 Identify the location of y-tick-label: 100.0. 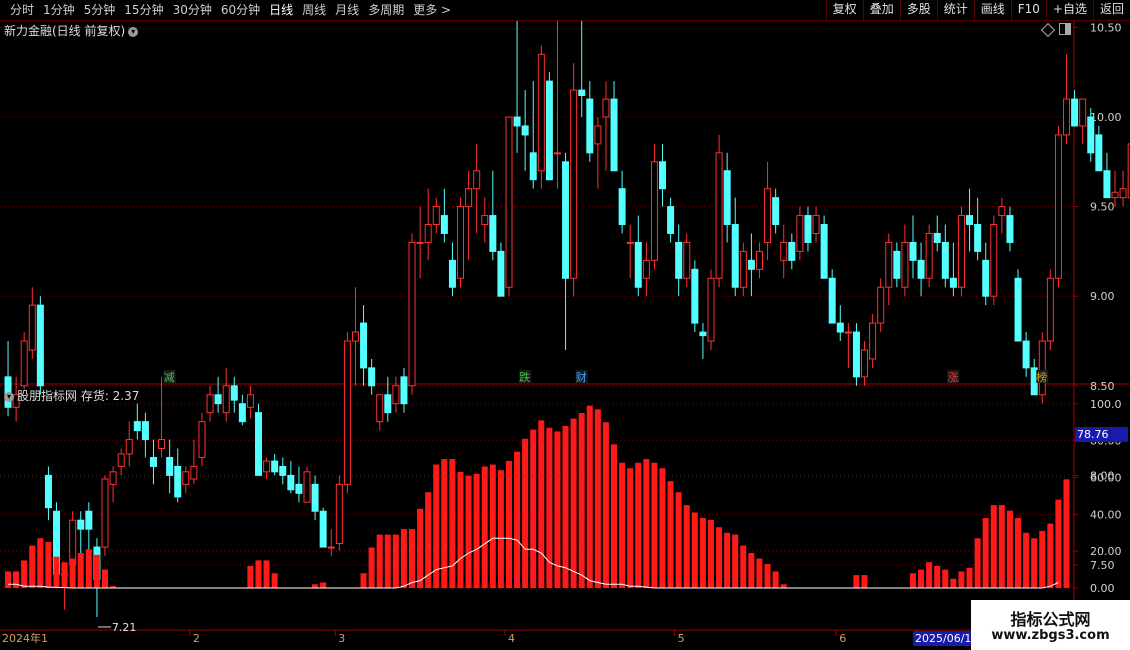
(1106, 404).